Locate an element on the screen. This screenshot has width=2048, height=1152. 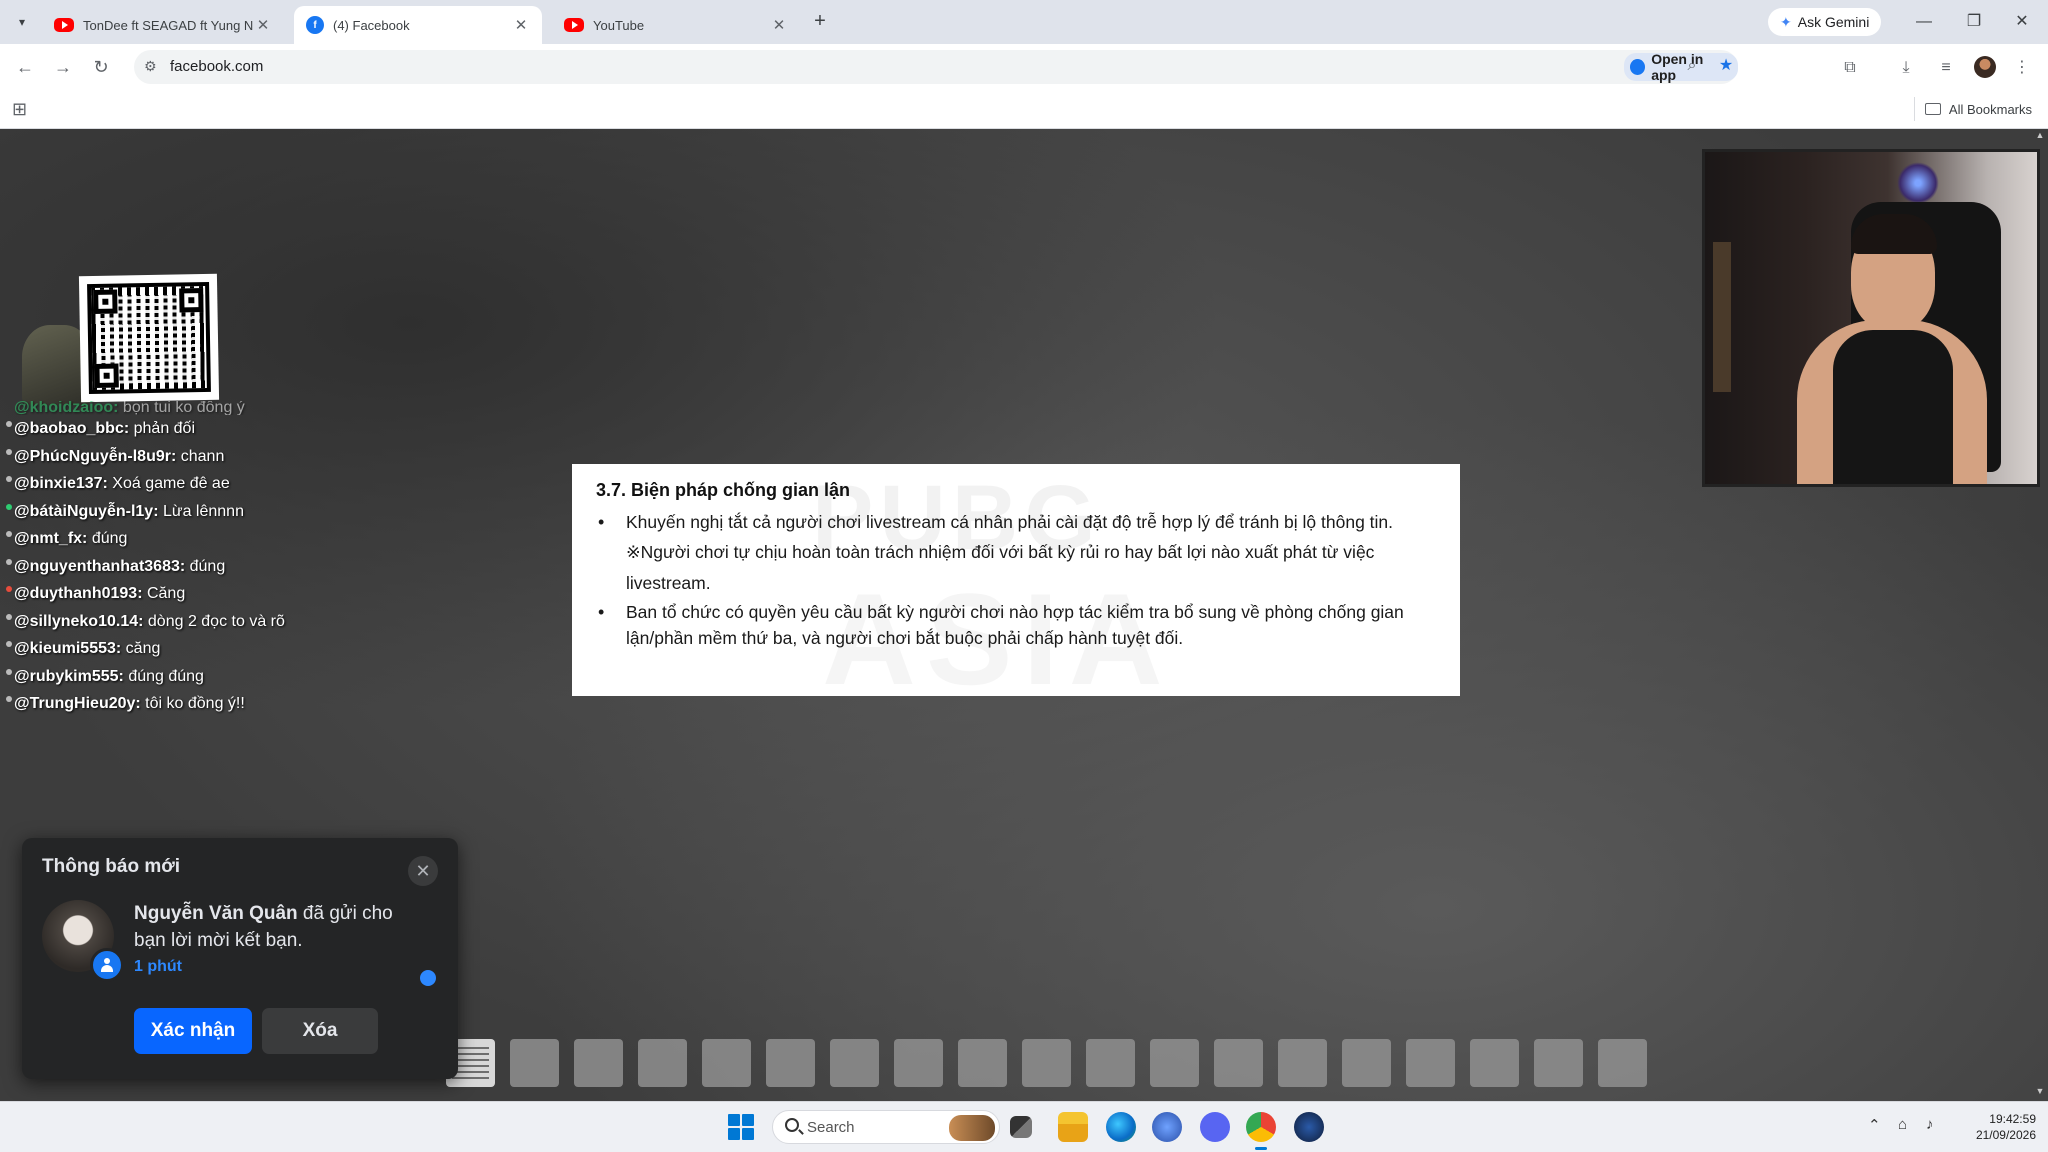
unread-dot is located at coordinates (428, 978).